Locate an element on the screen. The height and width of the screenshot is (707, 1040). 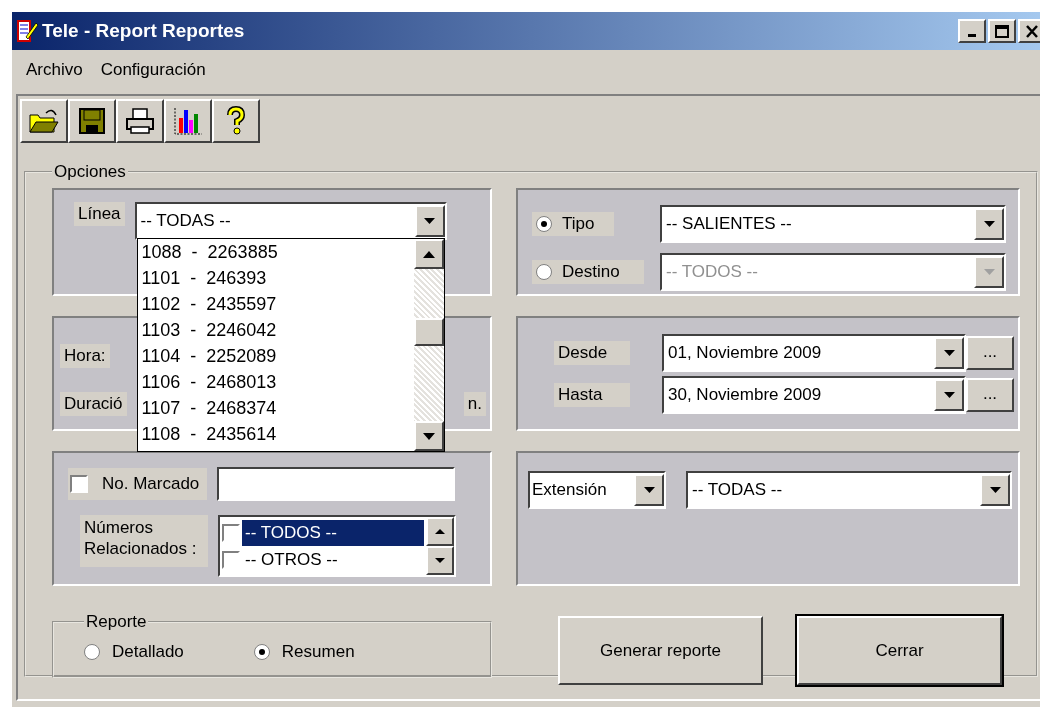
extension-dropdown: -- TODAS -- is located at coordinates (849, 490).